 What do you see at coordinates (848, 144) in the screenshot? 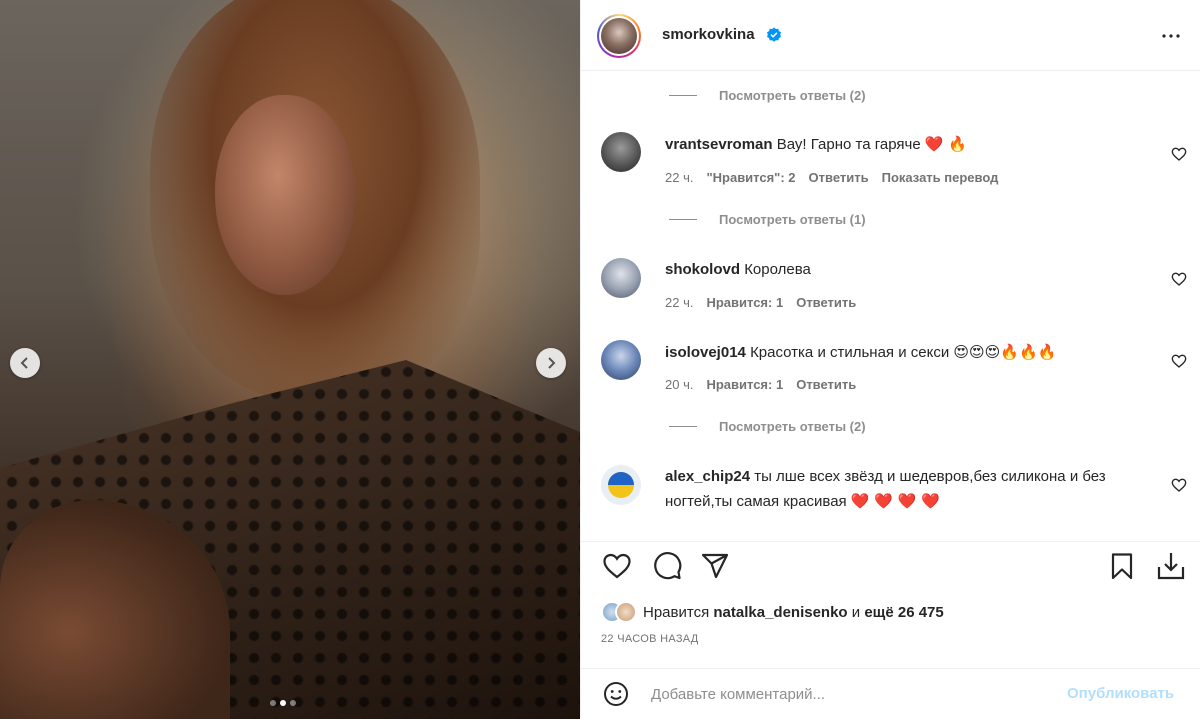
I see `comment-text: Вау! Гарно та гаряче` at bounding box center [848, 144].